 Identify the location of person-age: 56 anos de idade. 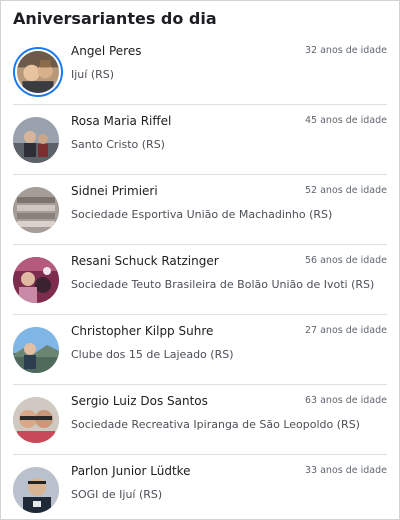
(346, 260).